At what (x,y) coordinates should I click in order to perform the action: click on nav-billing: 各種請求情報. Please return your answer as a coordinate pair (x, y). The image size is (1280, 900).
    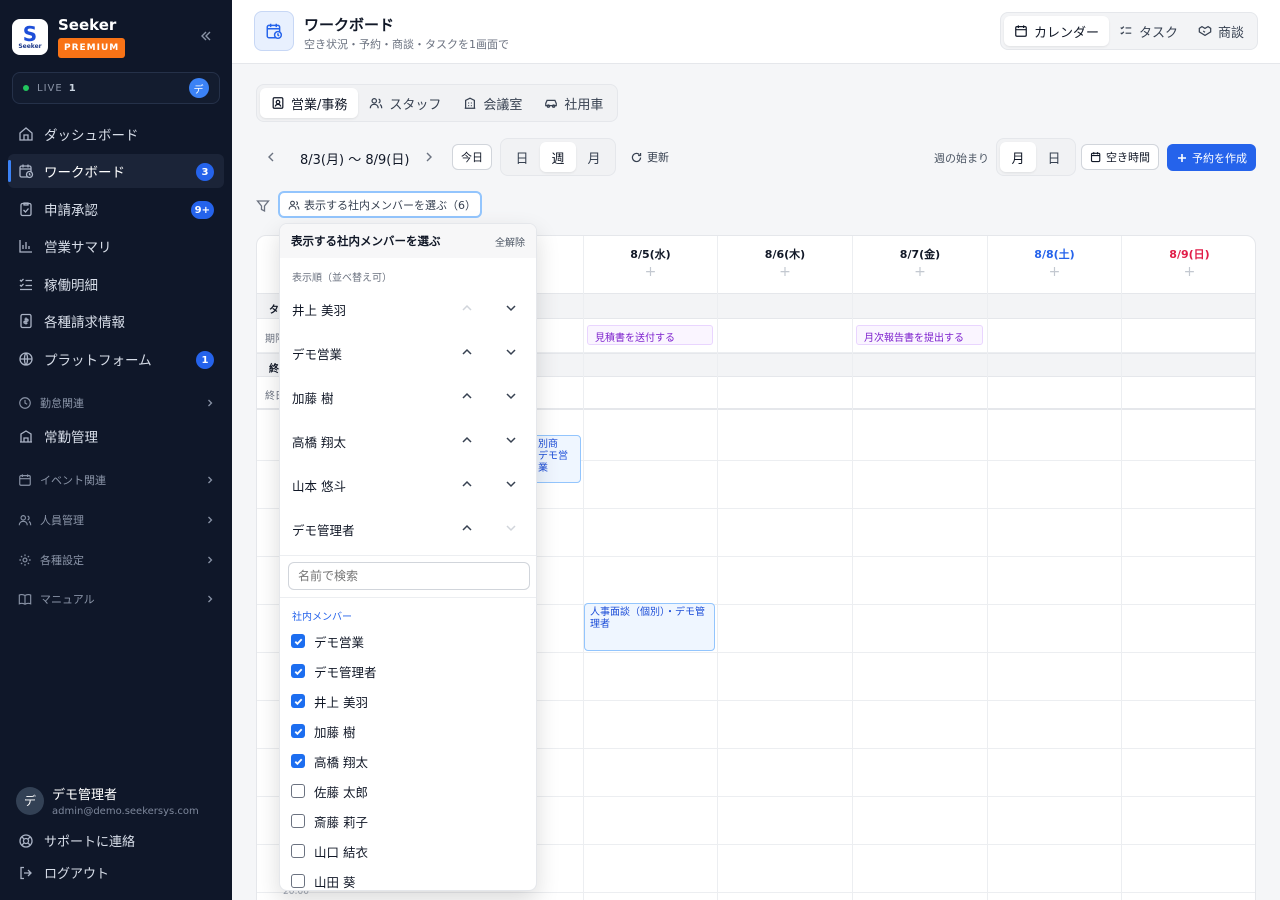
    Looking at the image, I should click on (116, 321).